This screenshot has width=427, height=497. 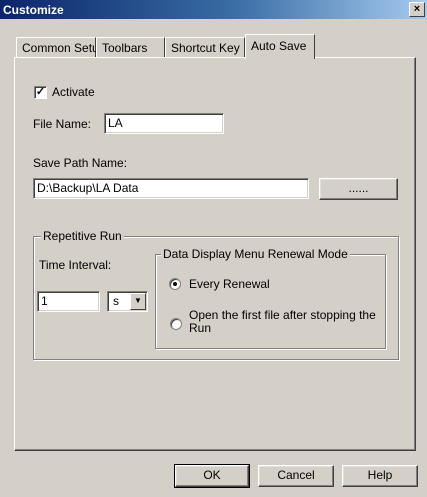 I want to click on time-interval-label: Time Interval:, so click(x=75, y=265).